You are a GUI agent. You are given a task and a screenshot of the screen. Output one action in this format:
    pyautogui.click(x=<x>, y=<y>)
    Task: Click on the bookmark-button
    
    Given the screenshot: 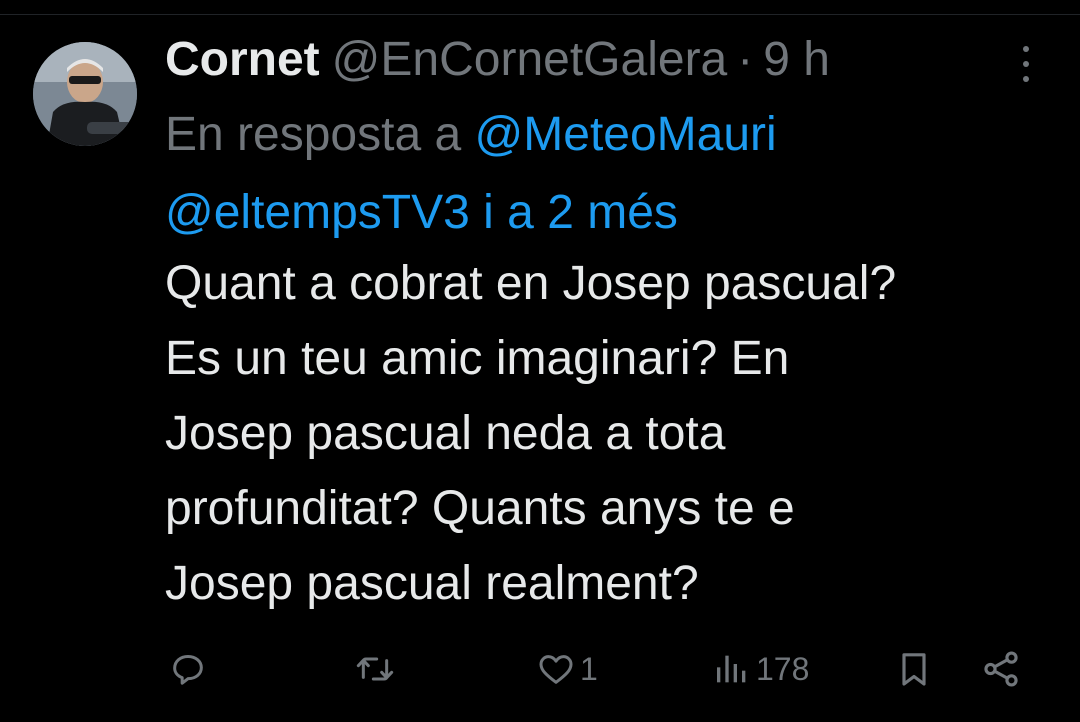 What is the action you would take?
    pyautogui.click(x=914, y=669)
    